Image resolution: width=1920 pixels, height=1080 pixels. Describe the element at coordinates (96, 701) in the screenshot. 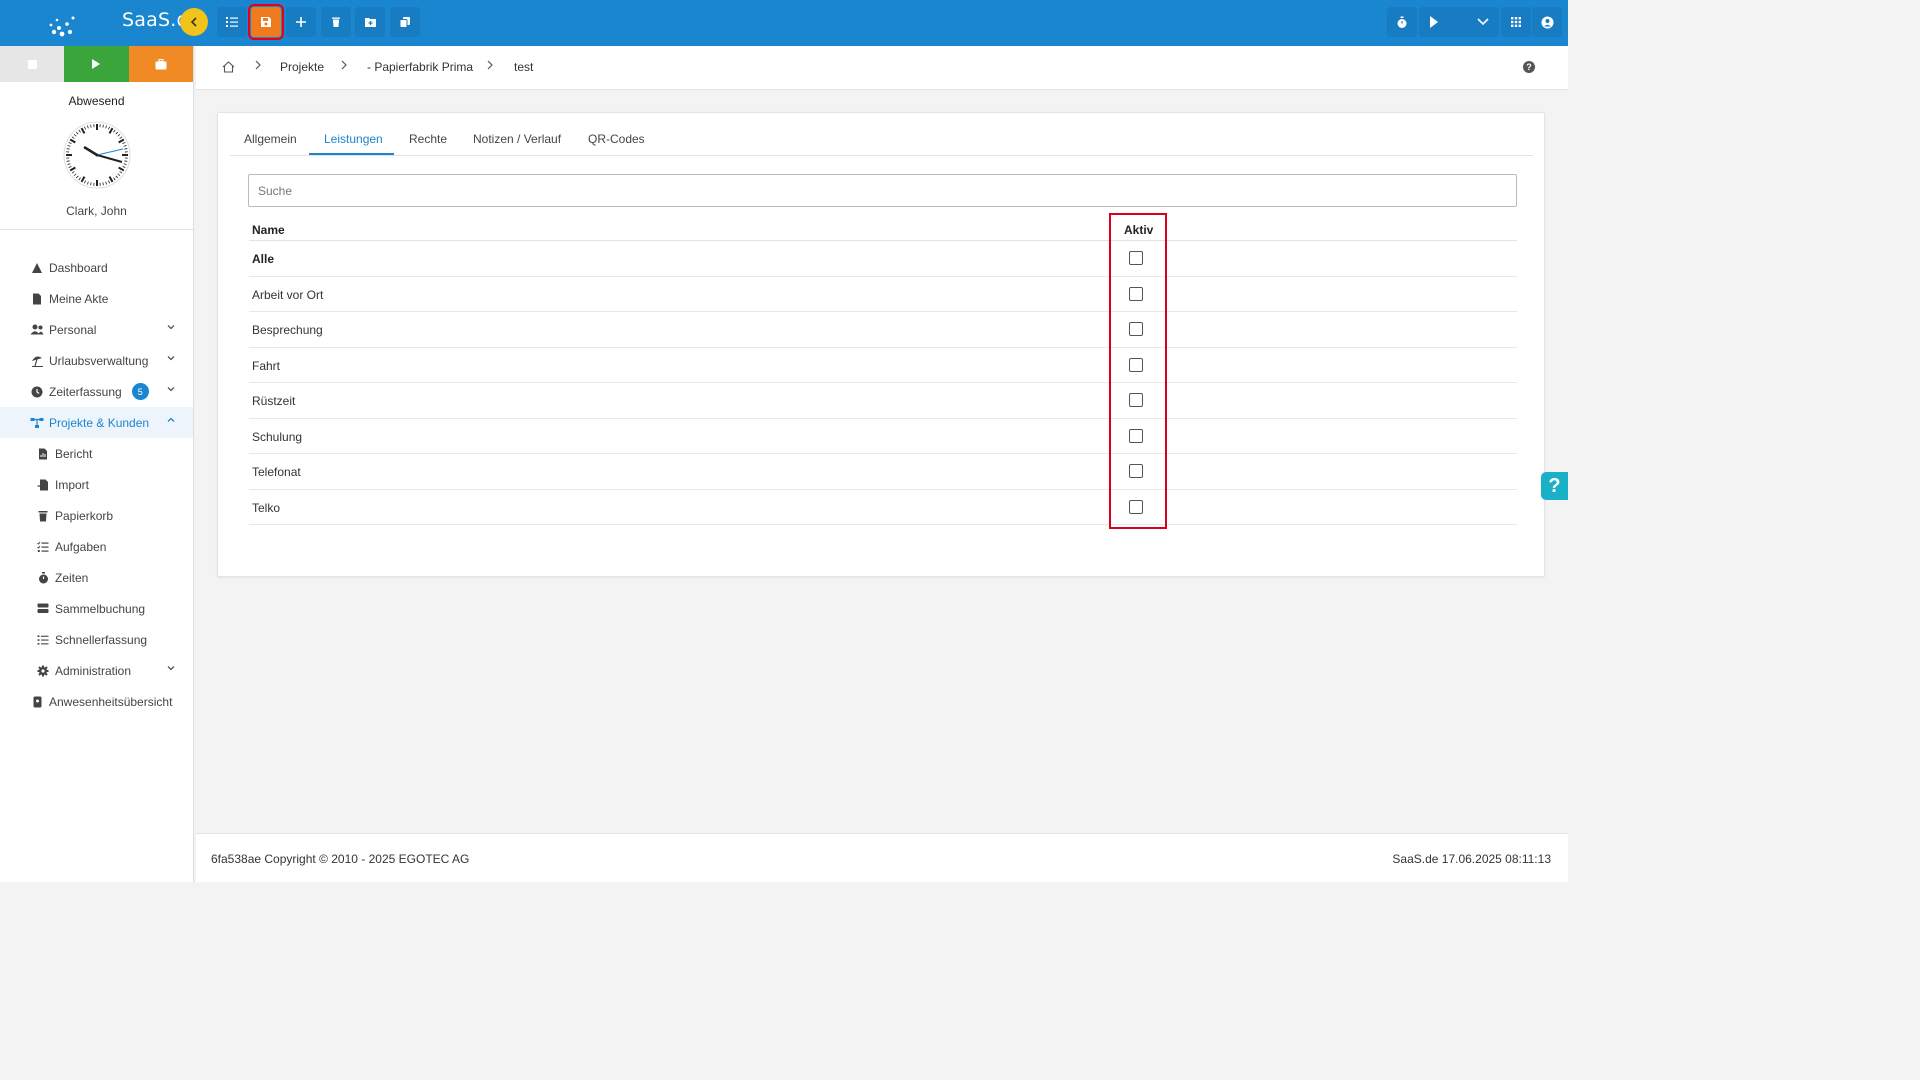

I see `nav-anwesenheitsuebersicht: Anwesenheitsübersicht` at that location.